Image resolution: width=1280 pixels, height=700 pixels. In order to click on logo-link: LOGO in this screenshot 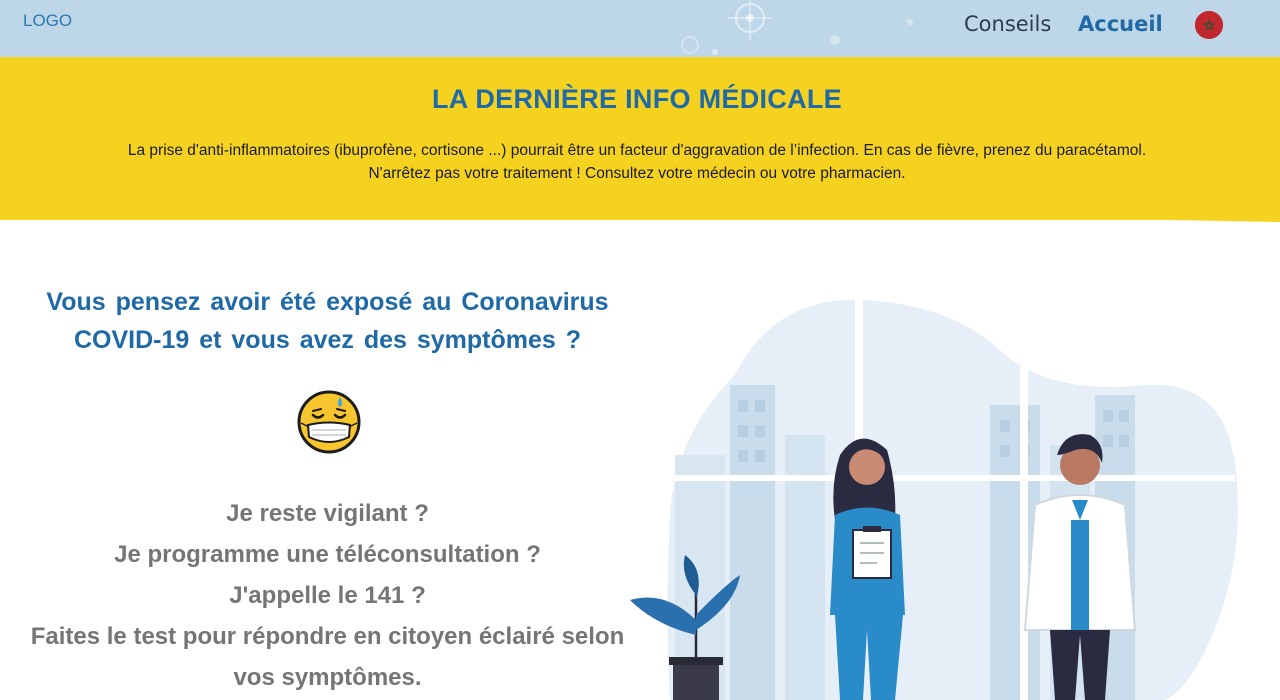, I will do `click(47, 21)`.